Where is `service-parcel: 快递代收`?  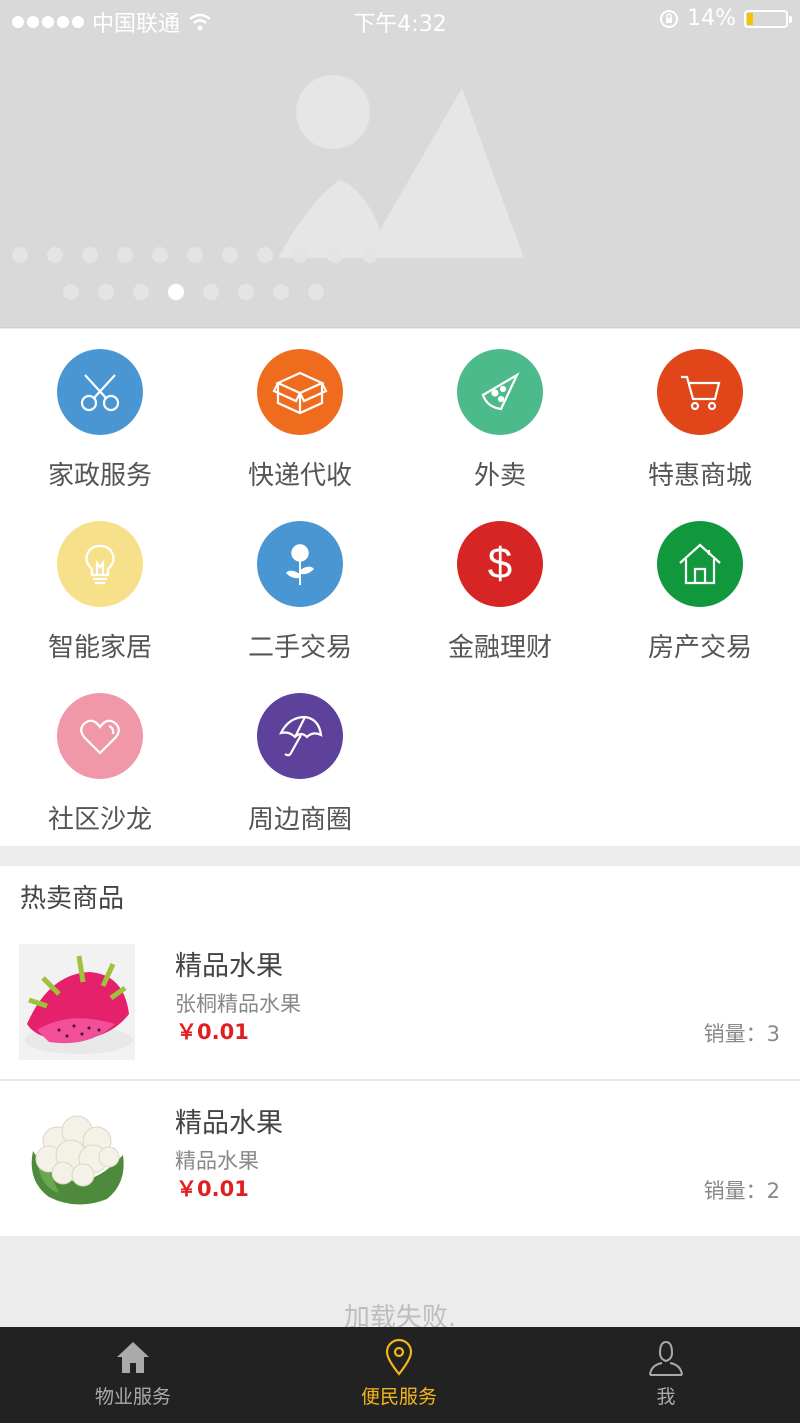 service-parcel: 快递代收 is located at coordinates (300, 415).